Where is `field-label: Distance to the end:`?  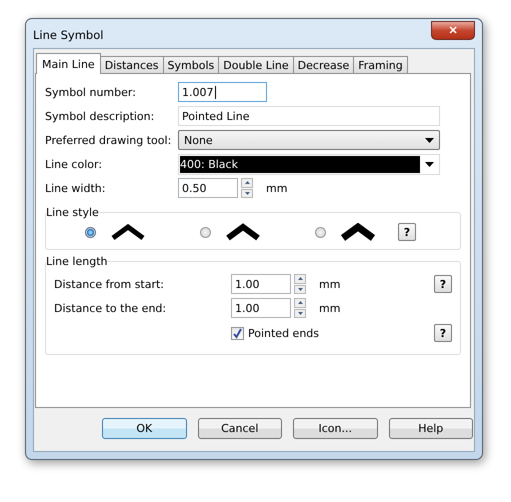 field-label: Distance to the end: is located at coordinates (111, 308).